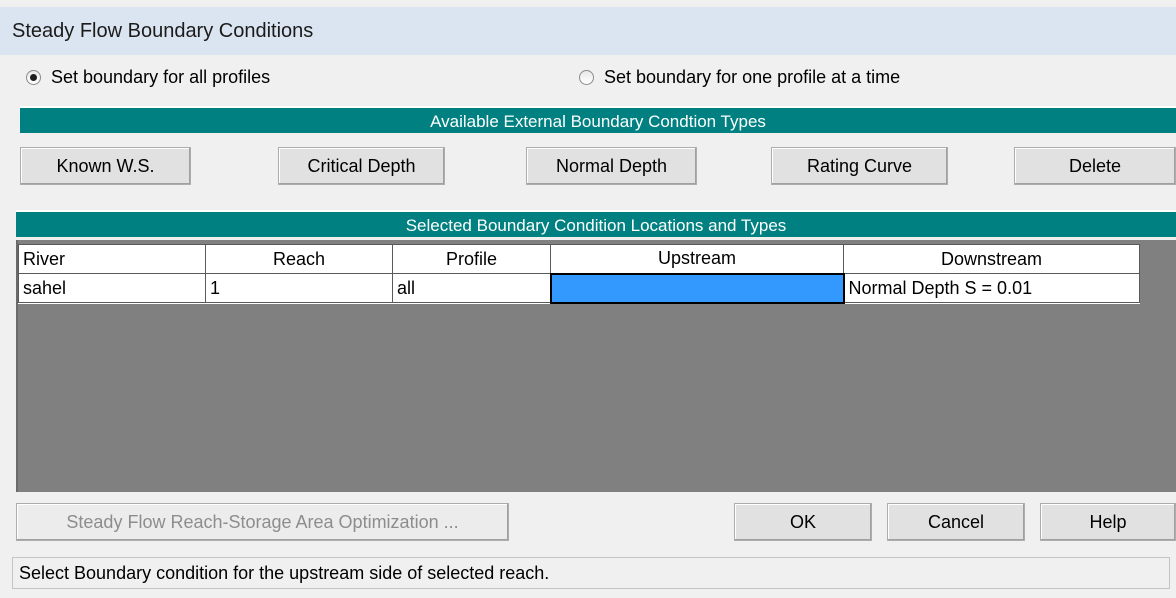 The image size is (1176, 598). Describe the element at coordinates (859, 166) in the screenshot. I see `rating-curve-button: Rating Curve` at that location.